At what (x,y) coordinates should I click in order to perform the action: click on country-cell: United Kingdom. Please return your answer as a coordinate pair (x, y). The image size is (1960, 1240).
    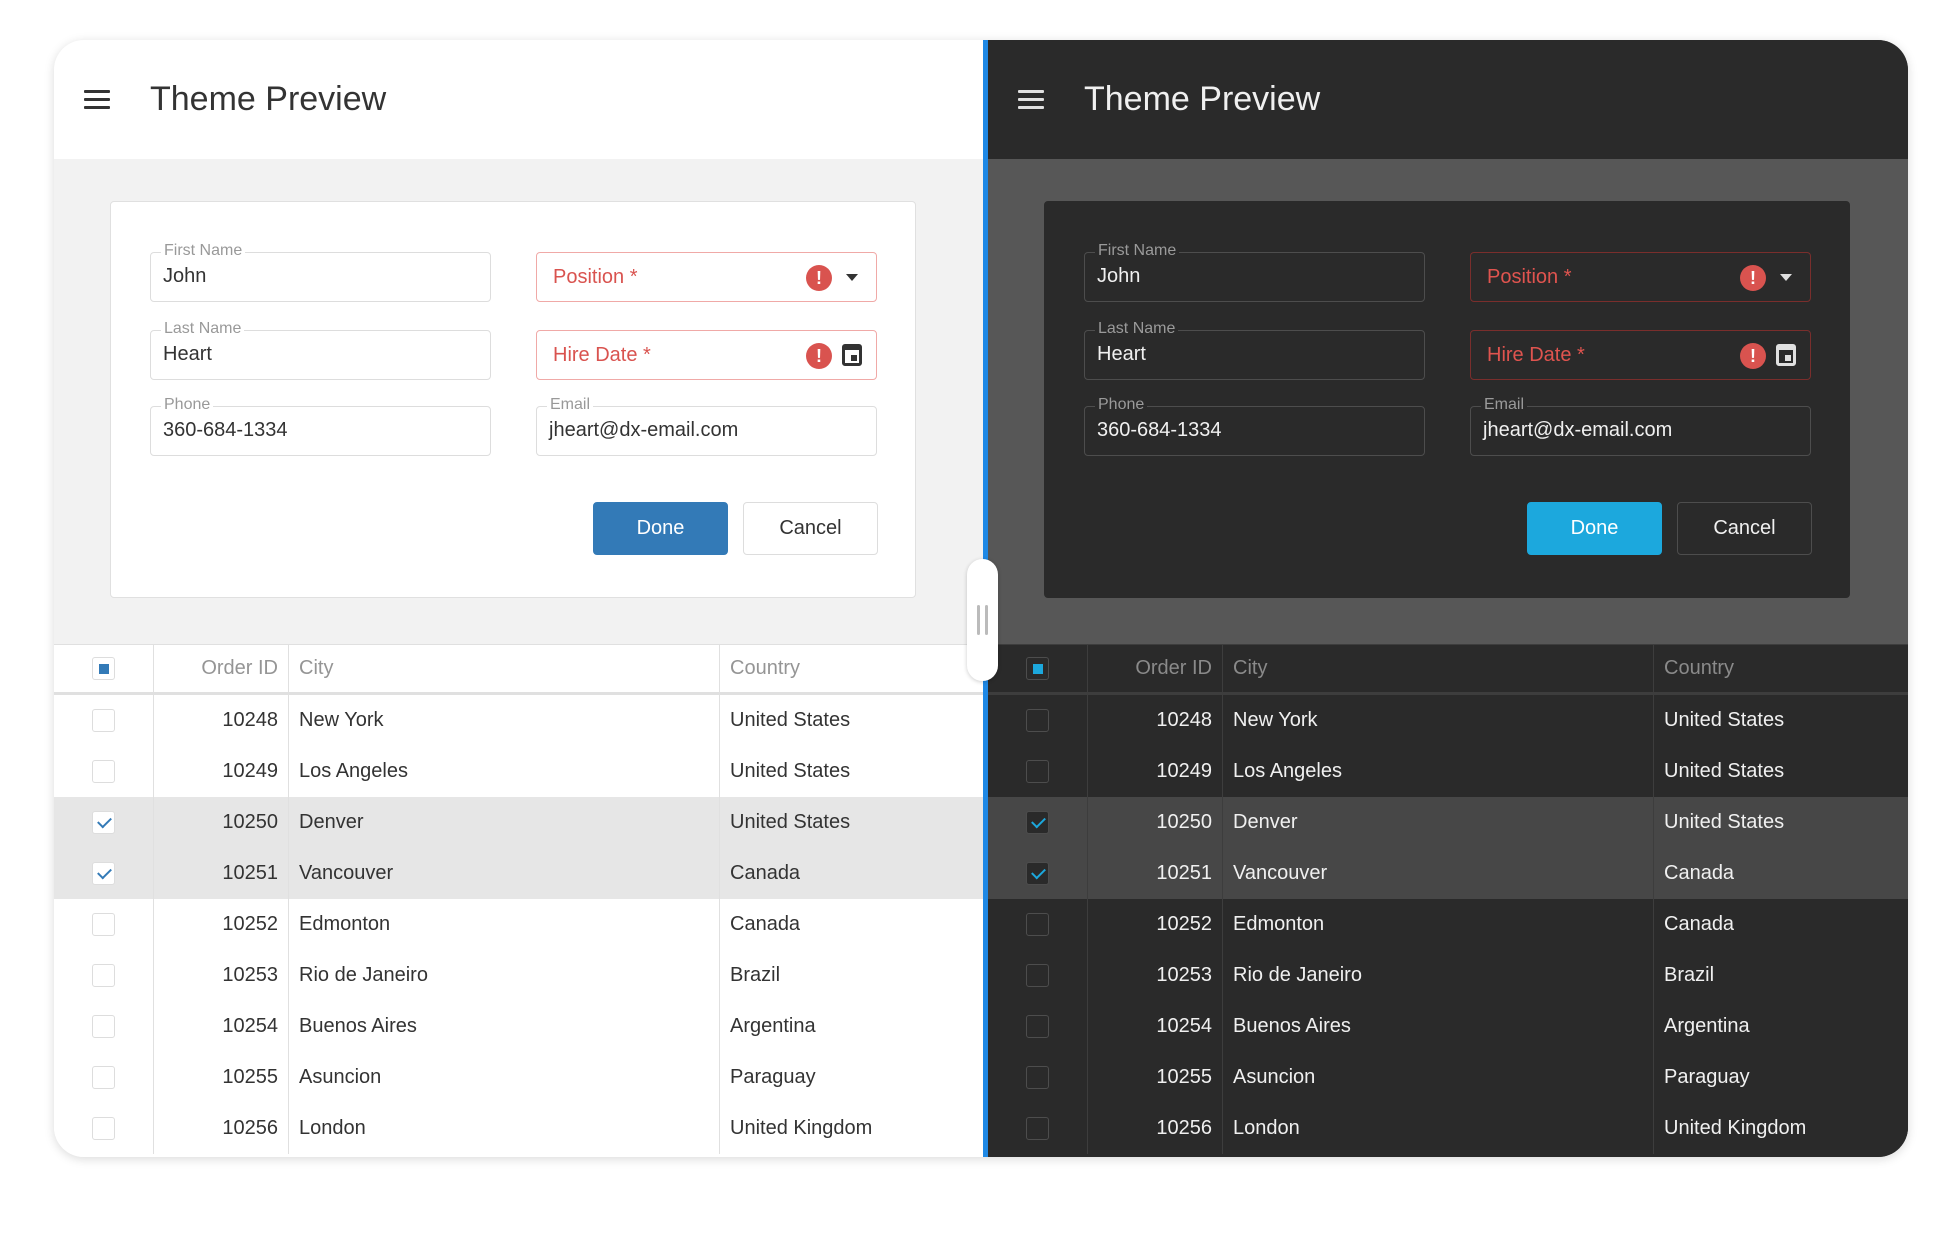
    Looking at the image, I should click on (1735, 1128).